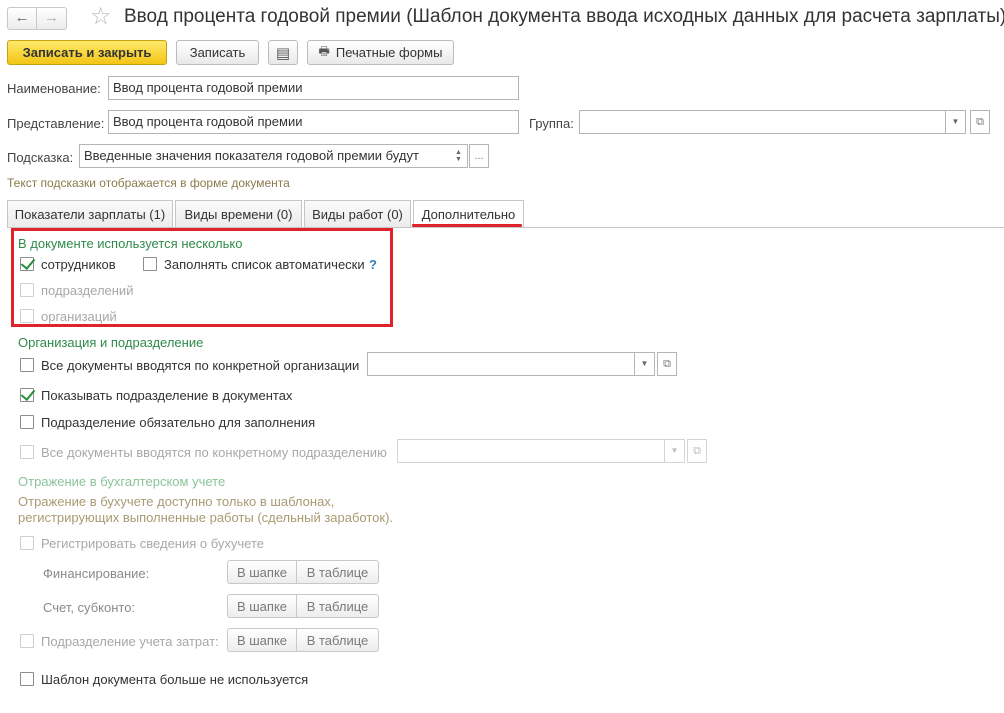 The image size is (1004, 713). I want to click on financing-in-header-button: В шапке, so click(262, 572).